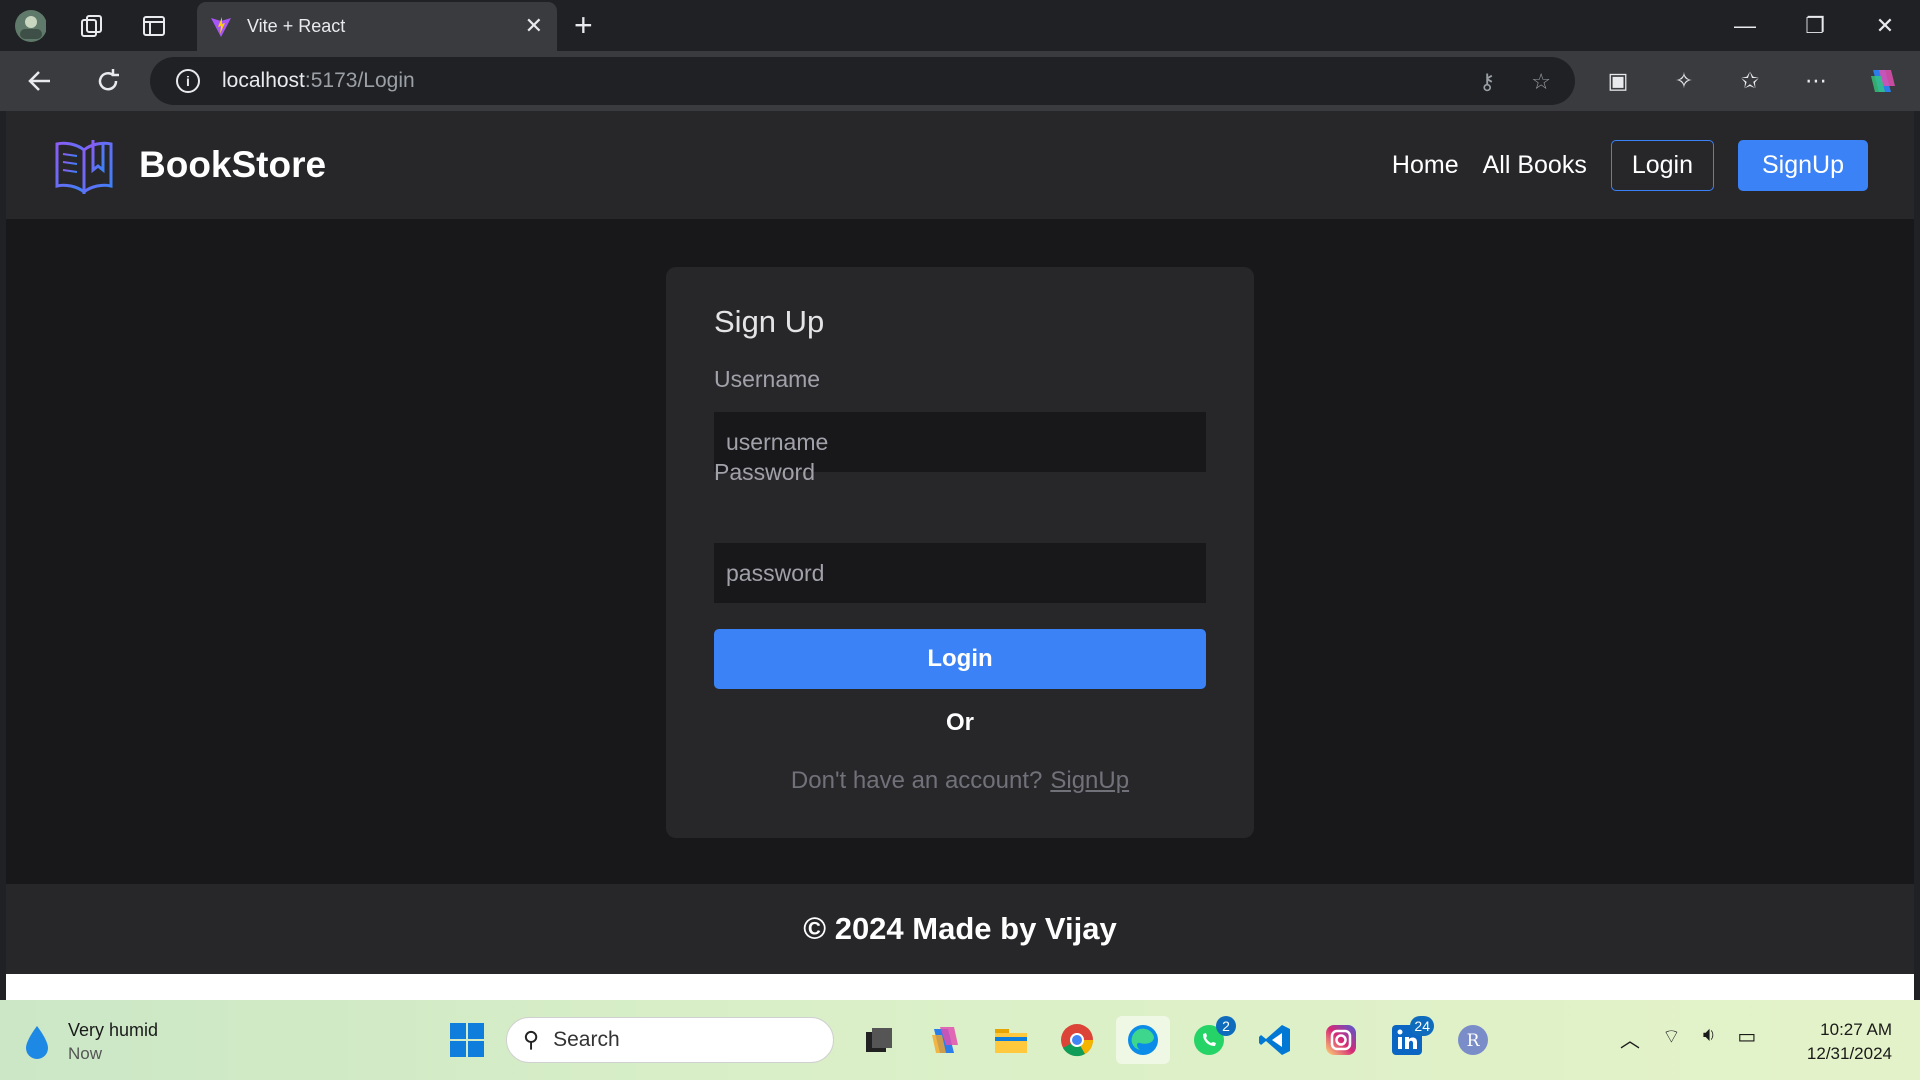 This screenshot has width=1920, height=1080. I want to click on chrome-icon, so click(1077, 1040).